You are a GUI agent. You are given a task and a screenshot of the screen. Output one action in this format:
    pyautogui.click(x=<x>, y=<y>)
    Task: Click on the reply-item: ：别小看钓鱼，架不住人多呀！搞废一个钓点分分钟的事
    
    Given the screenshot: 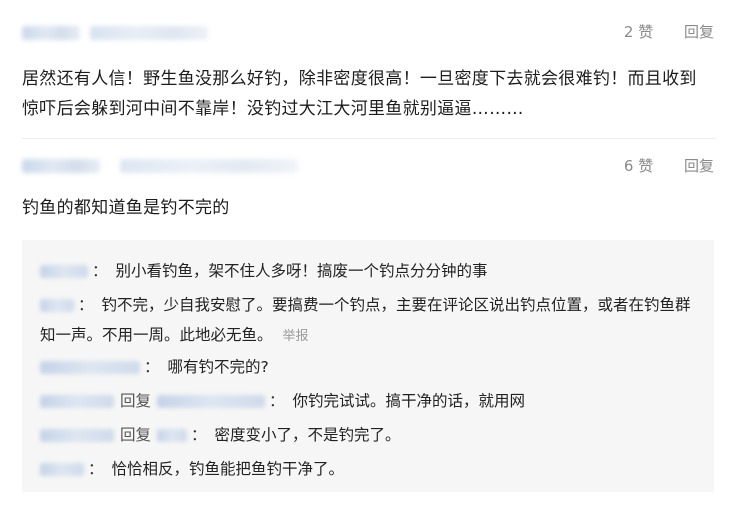 What is the action you would take?
    pyautogui.click(x=370, y=271)
    